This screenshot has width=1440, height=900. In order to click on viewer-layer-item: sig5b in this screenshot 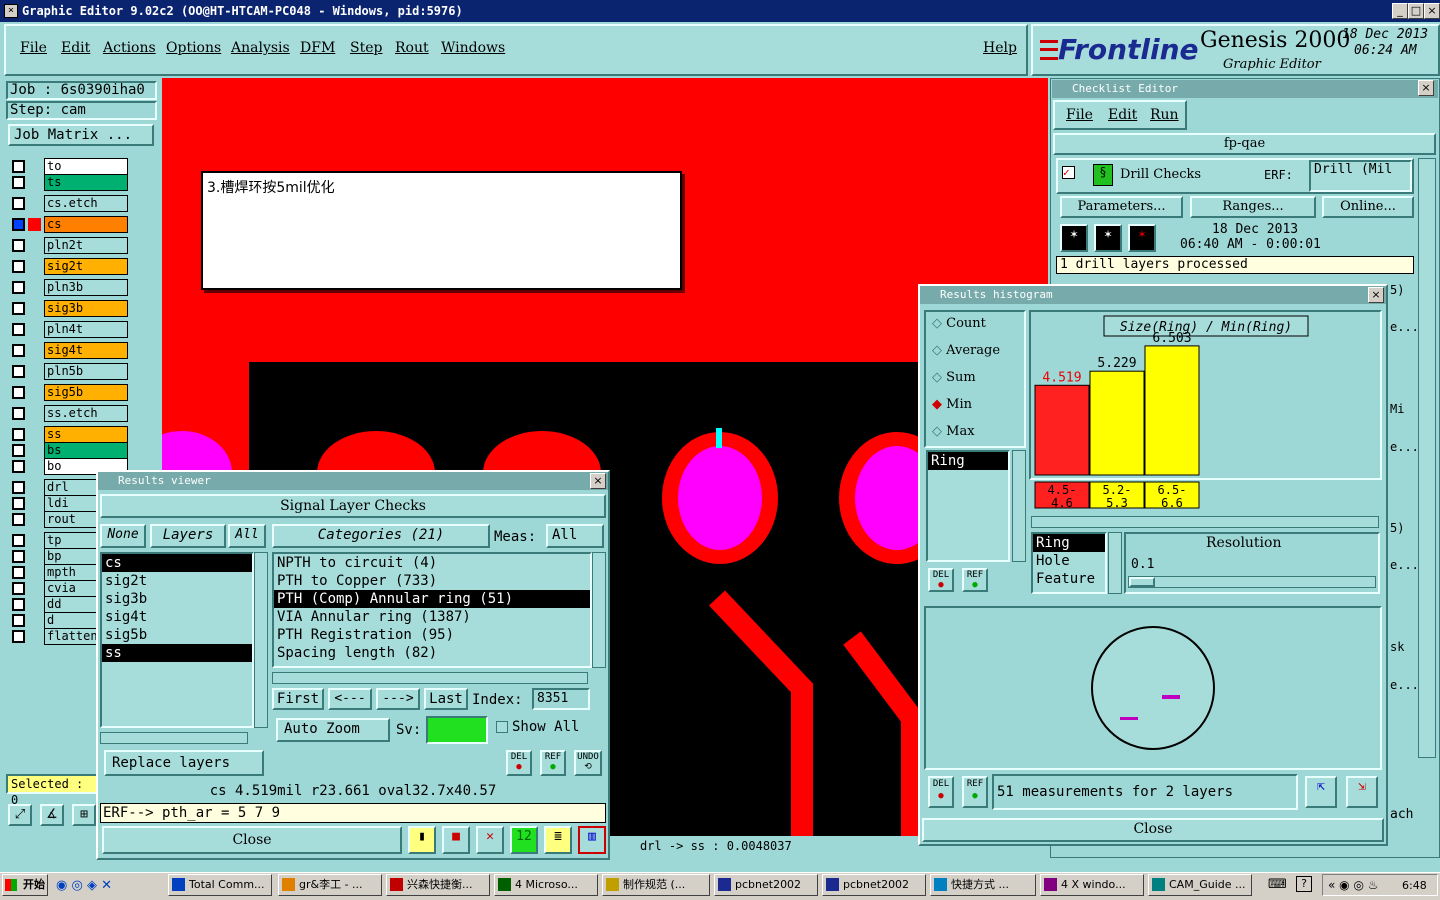, I will do `click(177, 635)`.